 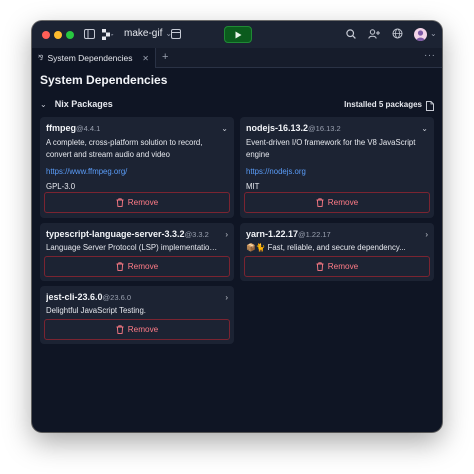 I want to click on title-bar: make-gif ⌄ ⌄, so click(x=237, y=34).